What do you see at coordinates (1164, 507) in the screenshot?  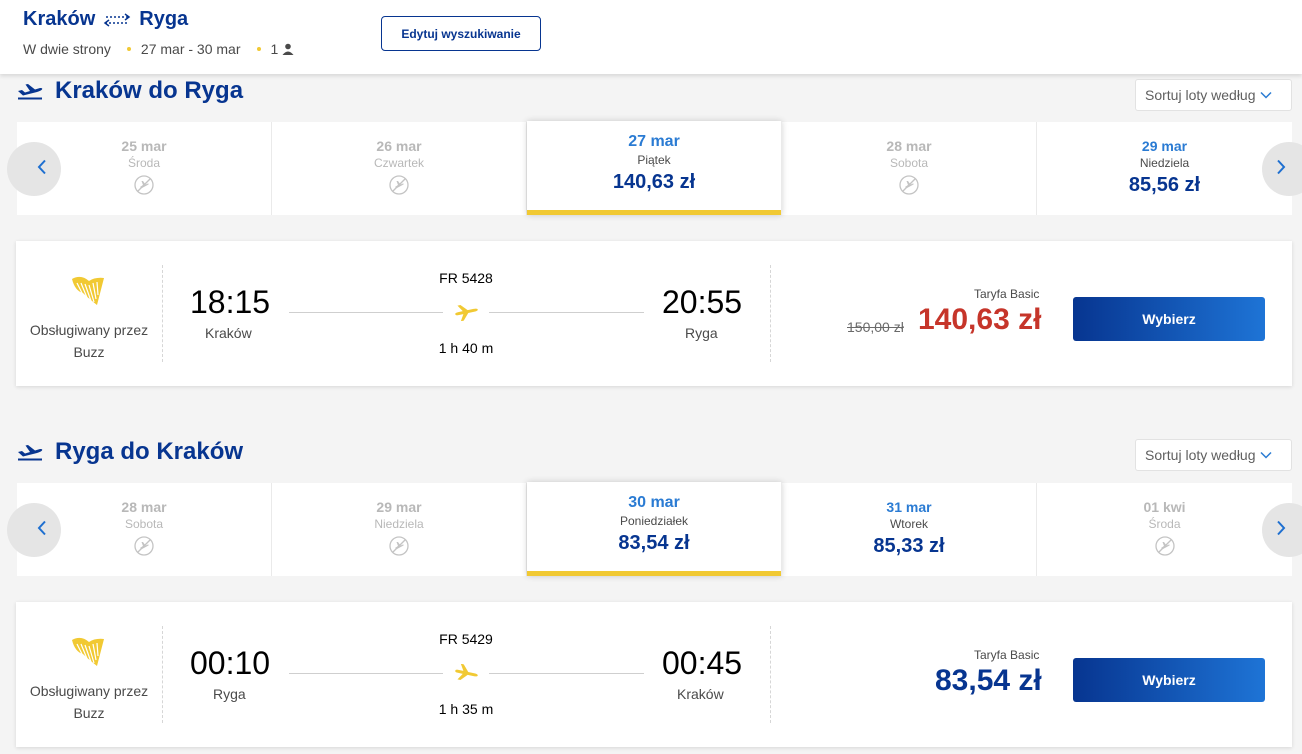 I see `tile-date: 01 kwi` at bounding box center [1164, 507].